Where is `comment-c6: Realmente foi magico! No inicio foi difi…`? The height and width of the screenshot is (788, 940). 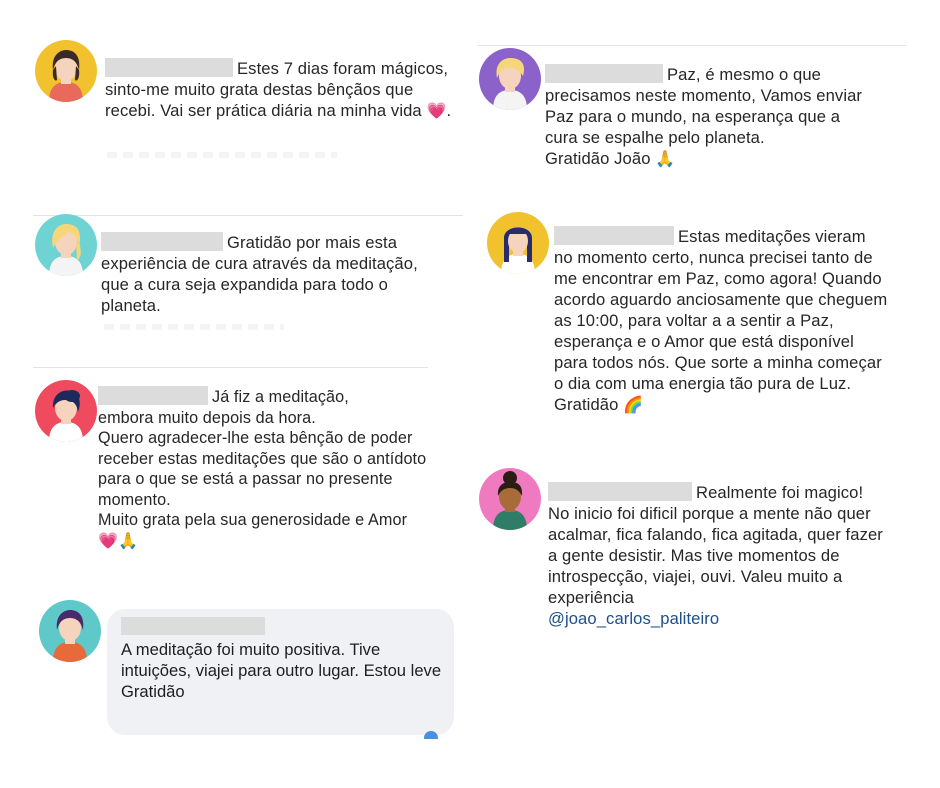
comment-c6: Realmente foi magico! No inicio foi difi… is located at coordinates (718, 555).